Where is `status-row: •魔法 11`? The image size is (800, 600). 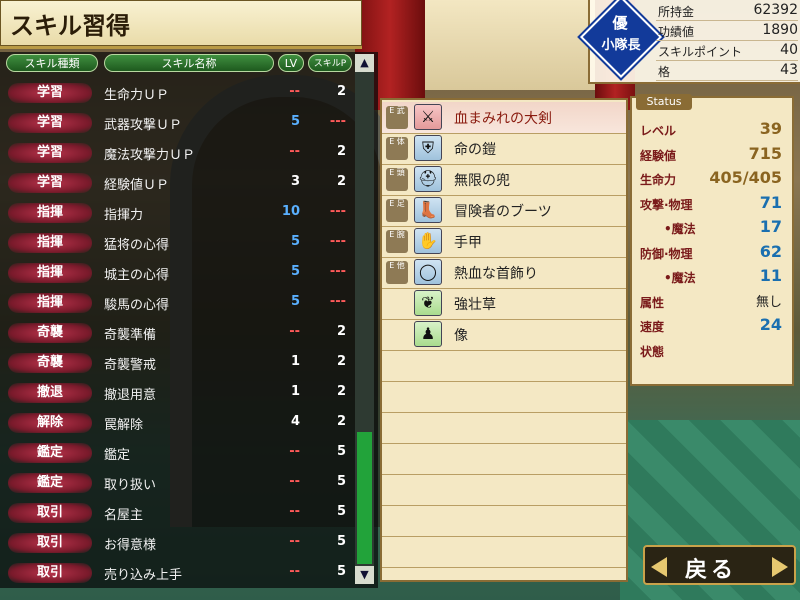
status-row: •魔法 11 is located at coordinates (712, 276).